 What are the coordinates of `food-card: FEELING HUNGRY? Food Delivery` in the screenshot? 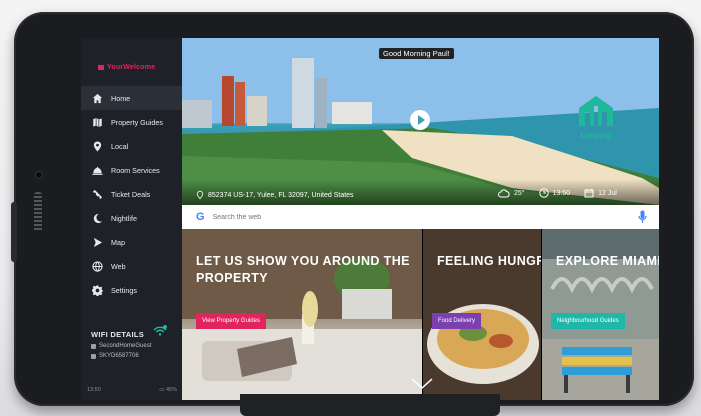 It's located at (482, 314).